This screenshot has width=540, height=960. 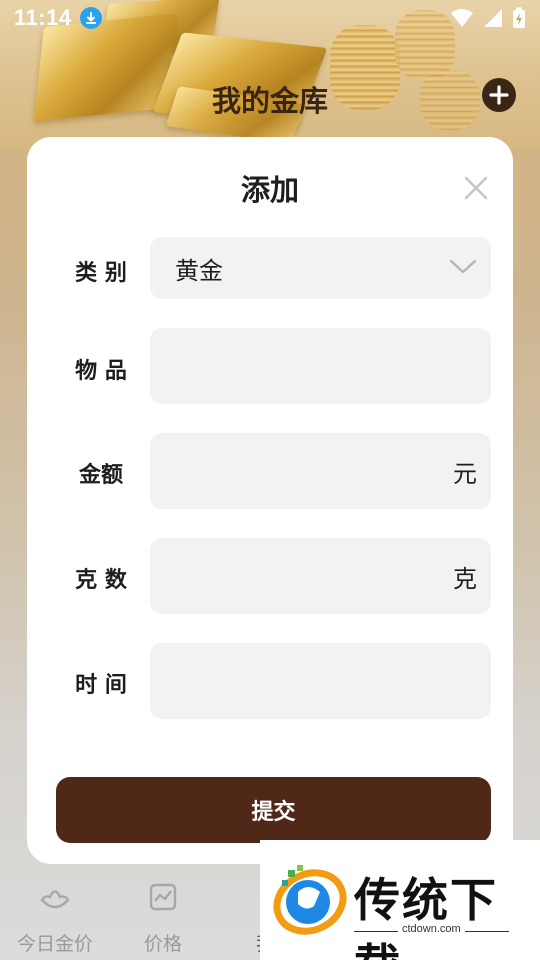 What do you see at coordinates (314, 471) in the screenshot?
I see `amount-input` at bounding box center [314, 471].